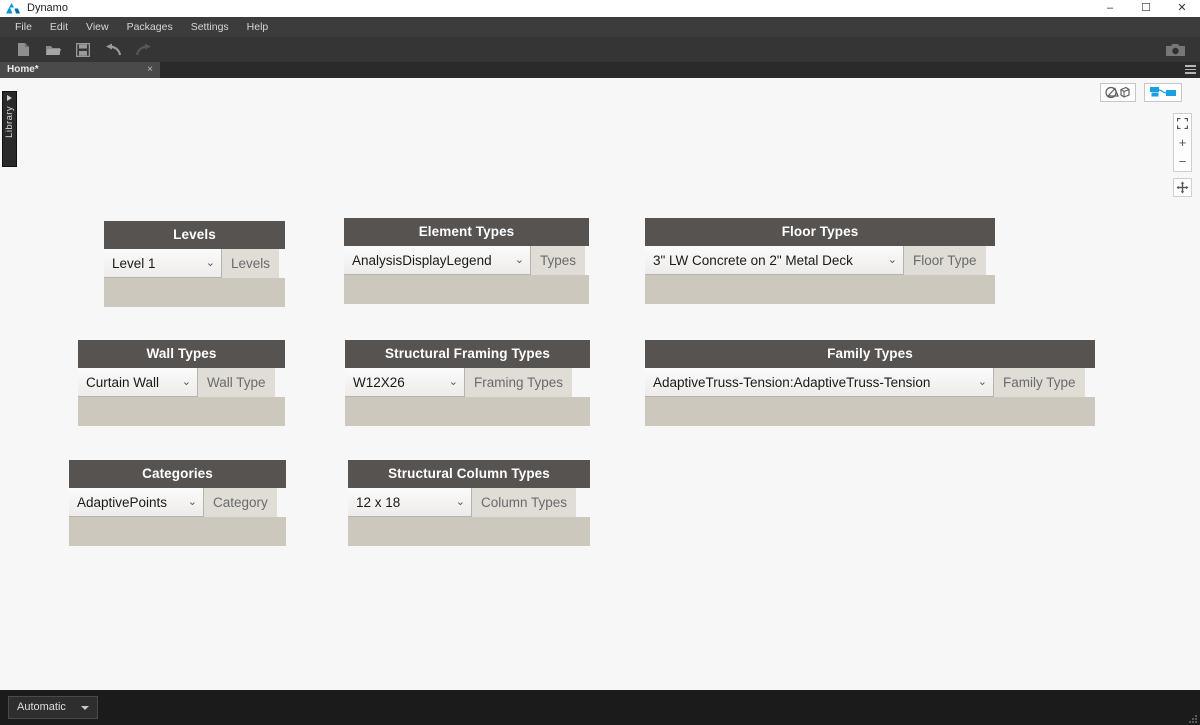 The image size is (1200, 725). What do you see at coordinates (1110, 8) in the screenshot?
I see `minimize-button: –` at bounding box center [1110, 8].